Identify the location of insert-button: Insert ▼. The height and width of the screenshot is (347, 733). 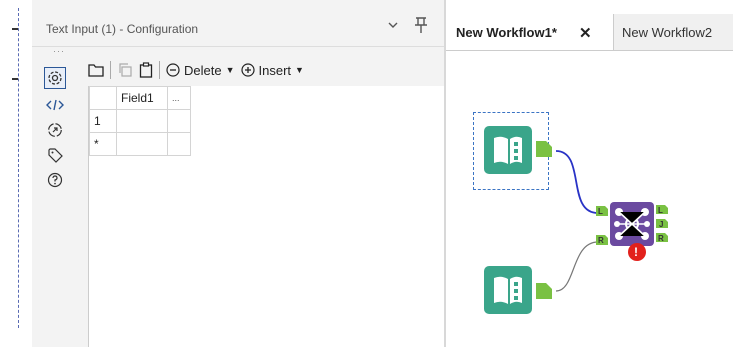
(272, 70).